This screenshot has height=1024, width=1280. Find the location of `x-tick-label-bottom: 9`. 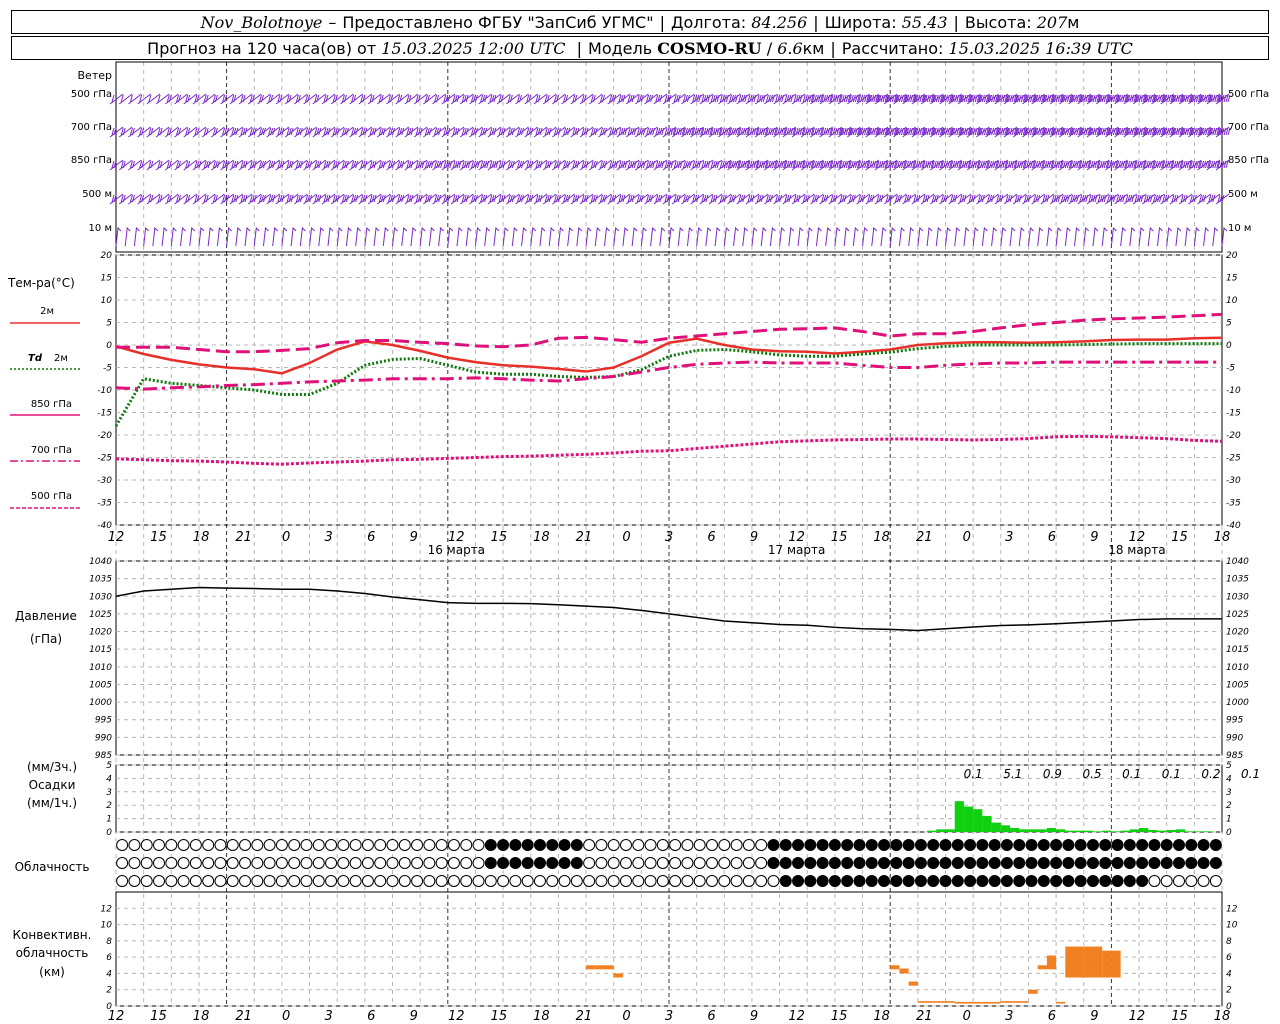

x-tick-label-bottom: 9 is located at coordinates (754, 1016).